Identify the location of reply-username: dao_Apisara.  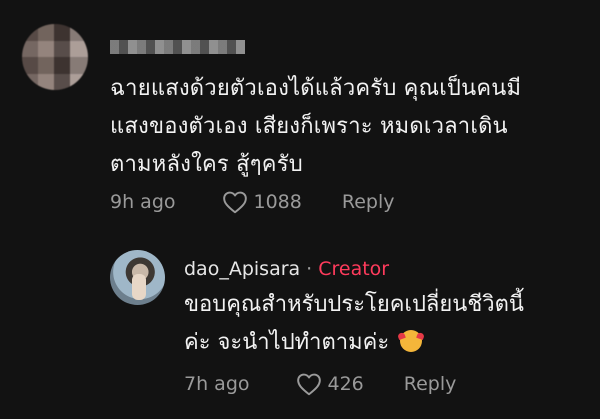
(242, 269).